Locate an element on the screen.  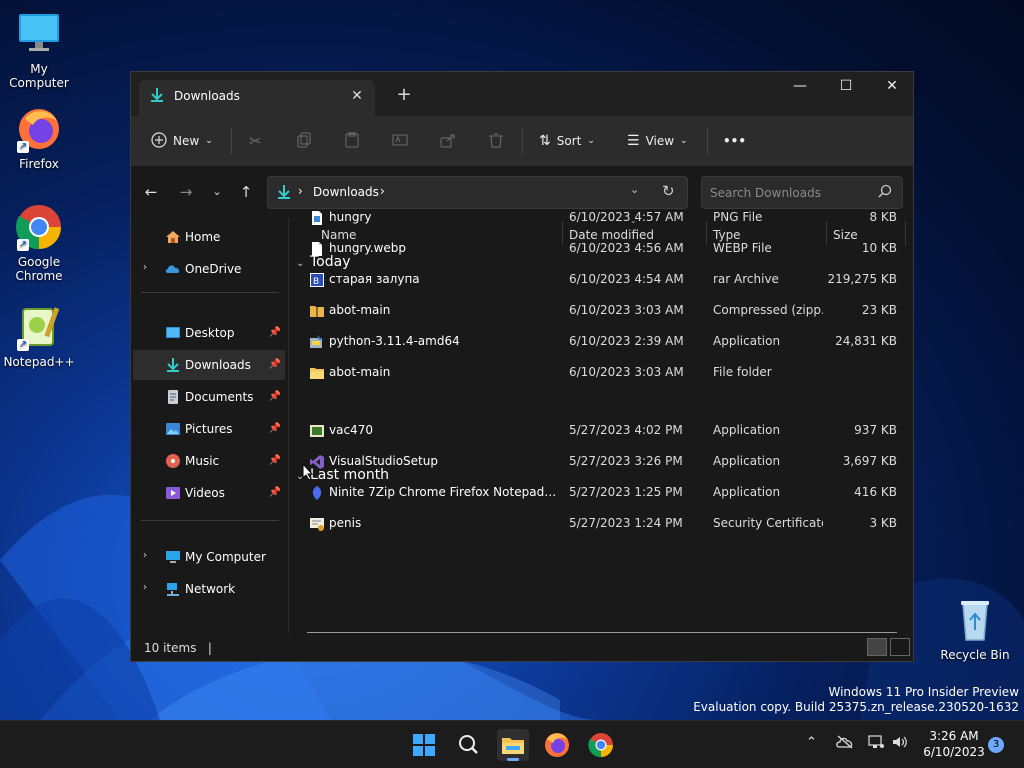
command-bar: New ⌄ ✂ ⇅ Sort ⌄ ☰ View ⌄ ••• is located at coordinates (522, 141).